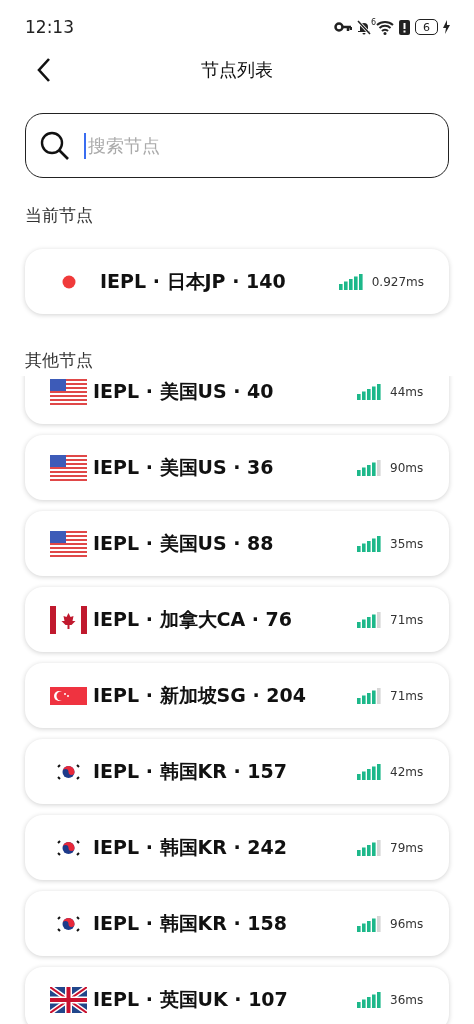 This screenshot has width=474, height=1024. Describe the element at coordinates (407, 391) in the screenshot. I see `latency: 44ms` at that location.